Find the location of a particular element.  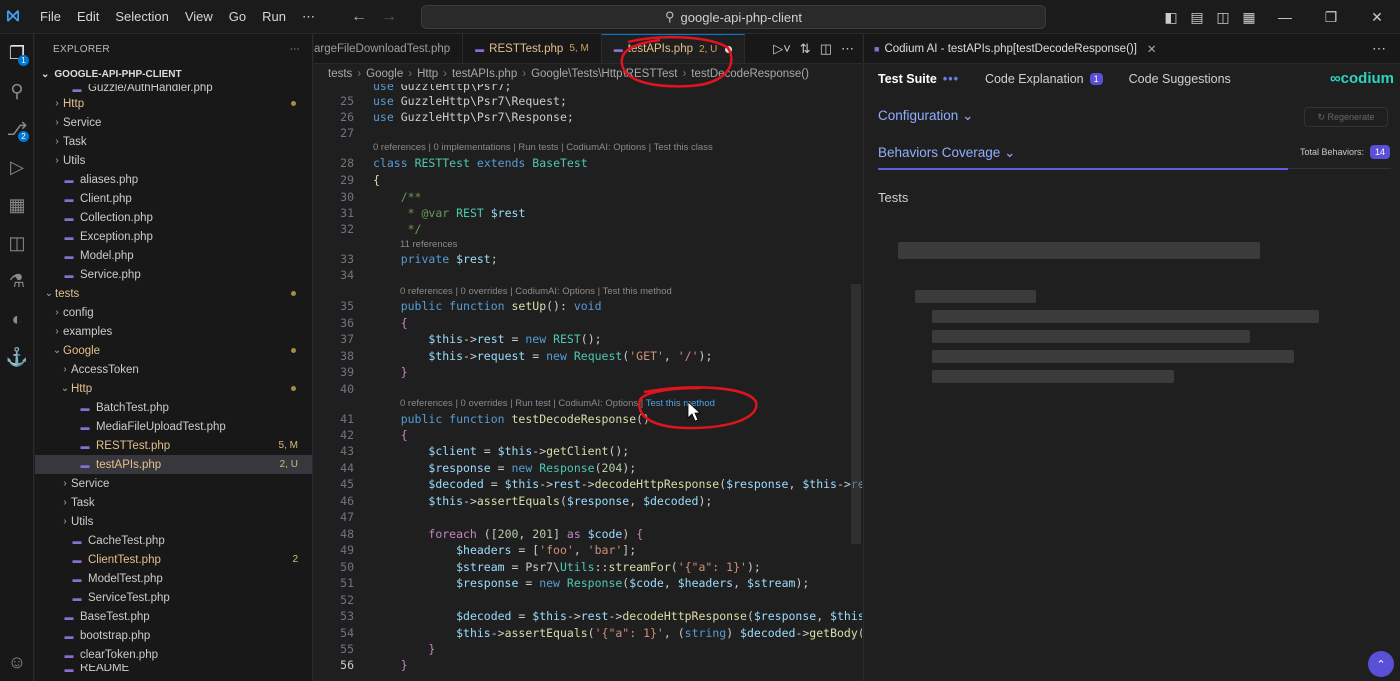

codelens-refs11: 11 references is located at coordinates (428, 244).